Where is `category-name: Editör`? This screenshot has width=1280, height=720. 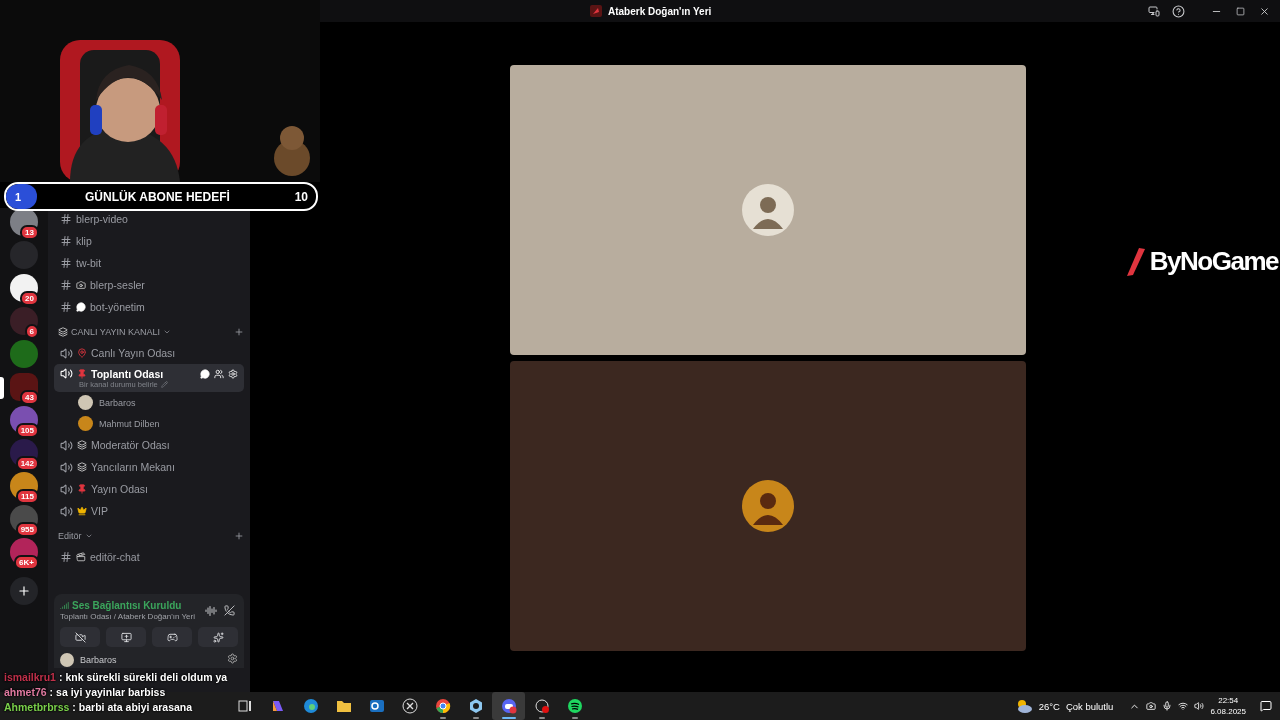 category-name: Editör is located at coordinates (70, 536).